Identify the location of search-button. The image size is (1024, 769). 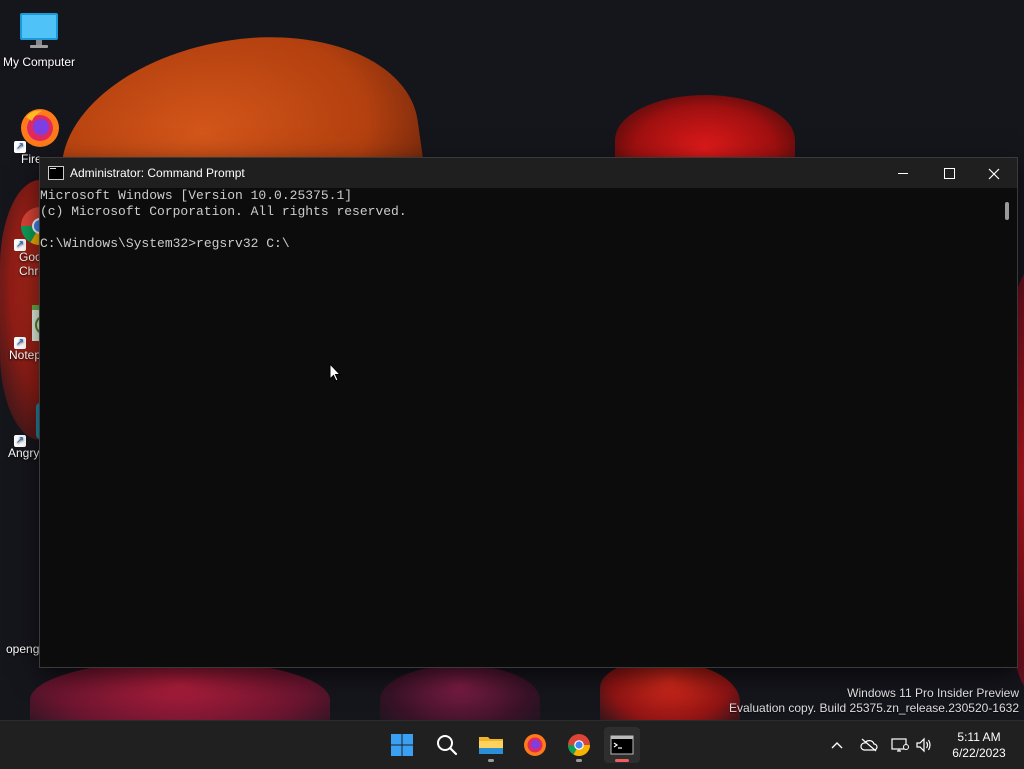
(447, 745).